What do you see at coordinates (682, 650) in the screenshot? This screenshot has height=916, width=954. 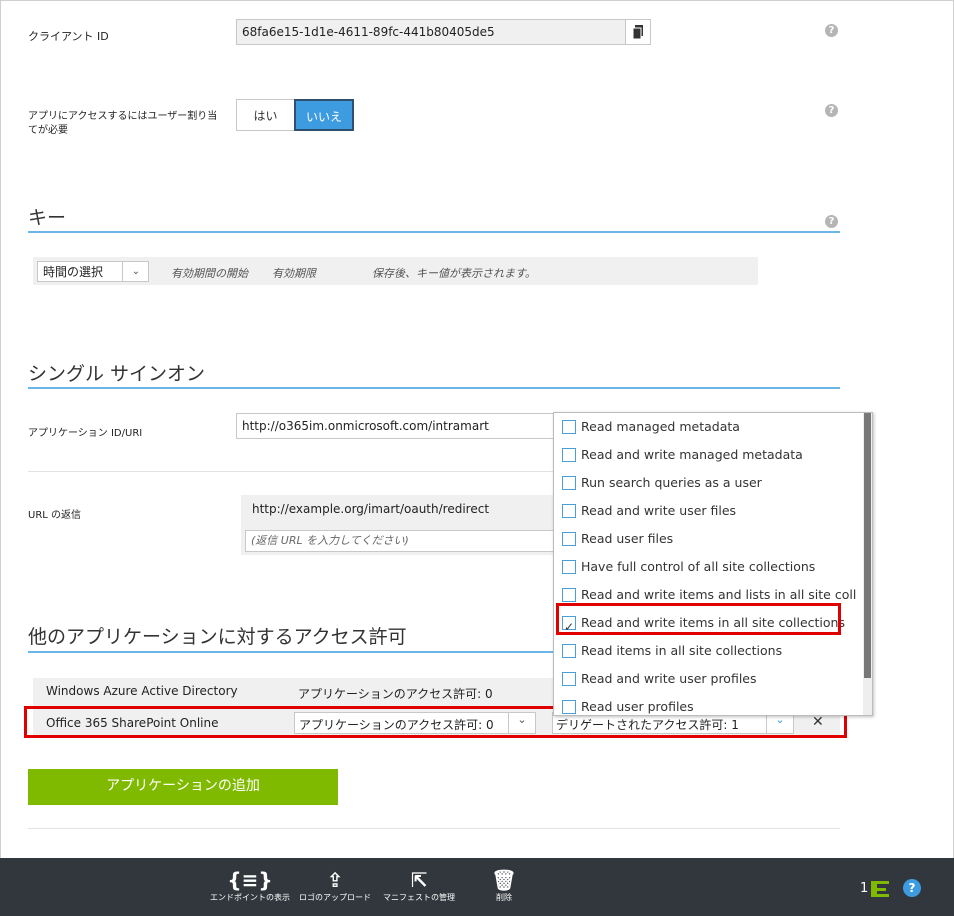 I see `option-label: Read items in all site collections` at bounding box center [682, 650].